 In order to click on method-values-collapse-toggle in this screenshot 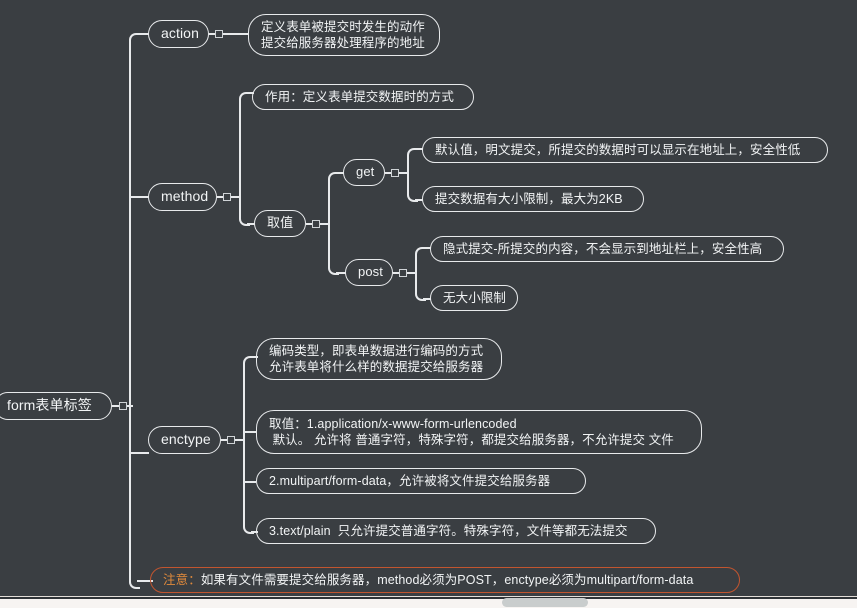, I will do `click(316, 224)`.